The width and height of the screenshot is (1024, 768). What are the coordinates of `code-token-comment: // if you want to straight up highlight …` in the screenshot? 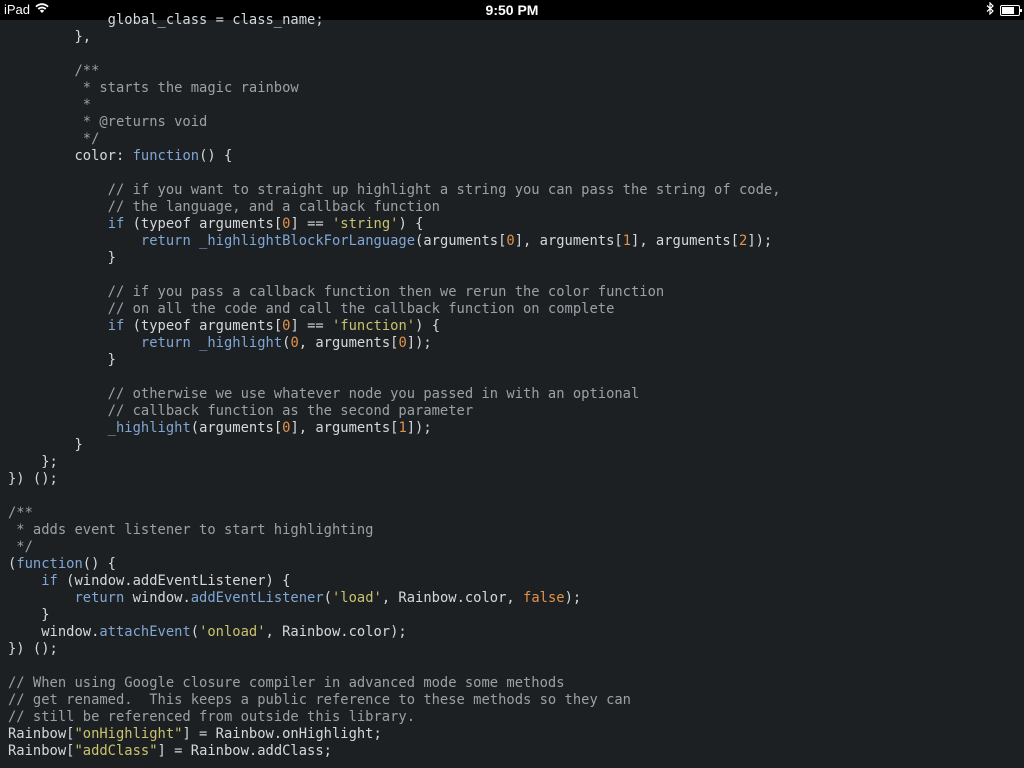 It's located at (394, 190).